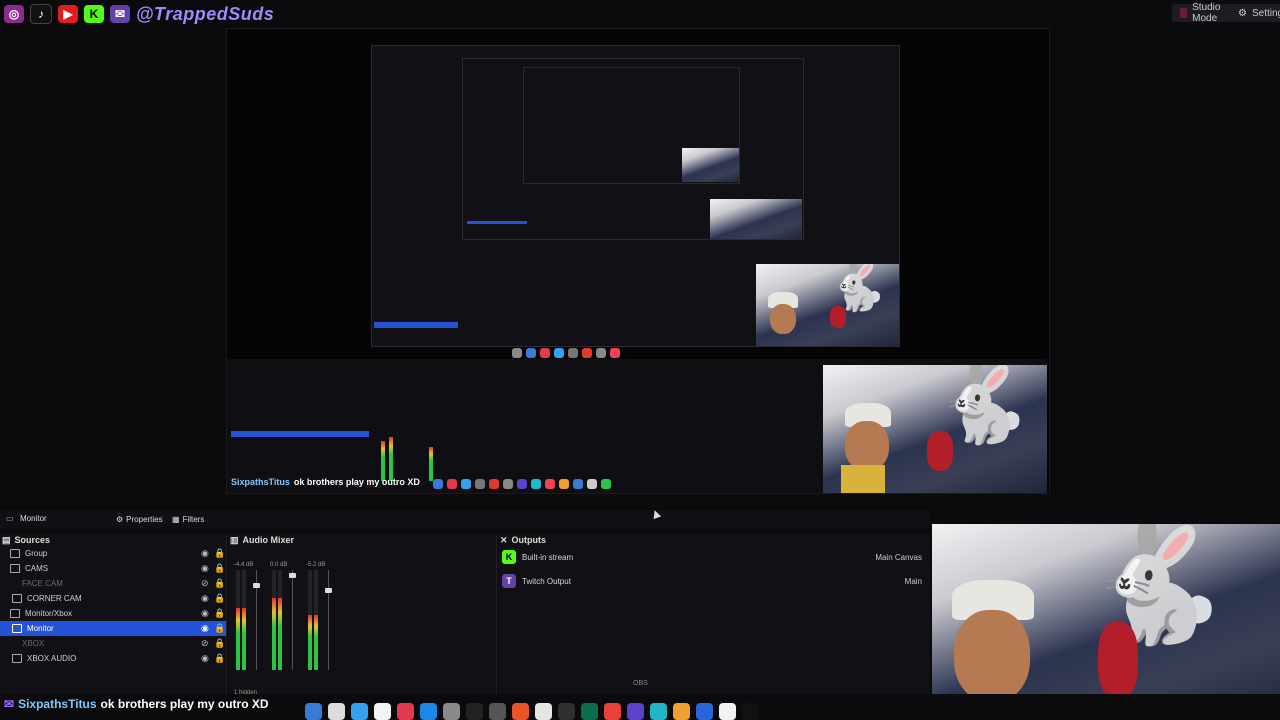  I want to click on messages-icon, so click(658, 711).